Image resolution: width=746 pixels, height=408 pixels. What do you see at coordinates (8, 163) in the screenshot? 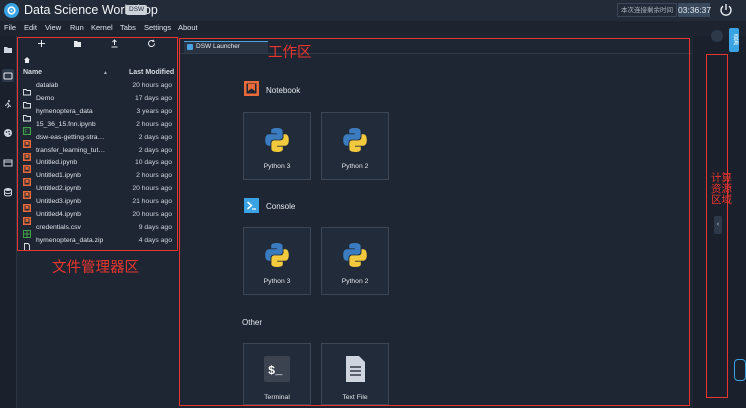
I see `tabs-icon` at bounding box center [8, 163].